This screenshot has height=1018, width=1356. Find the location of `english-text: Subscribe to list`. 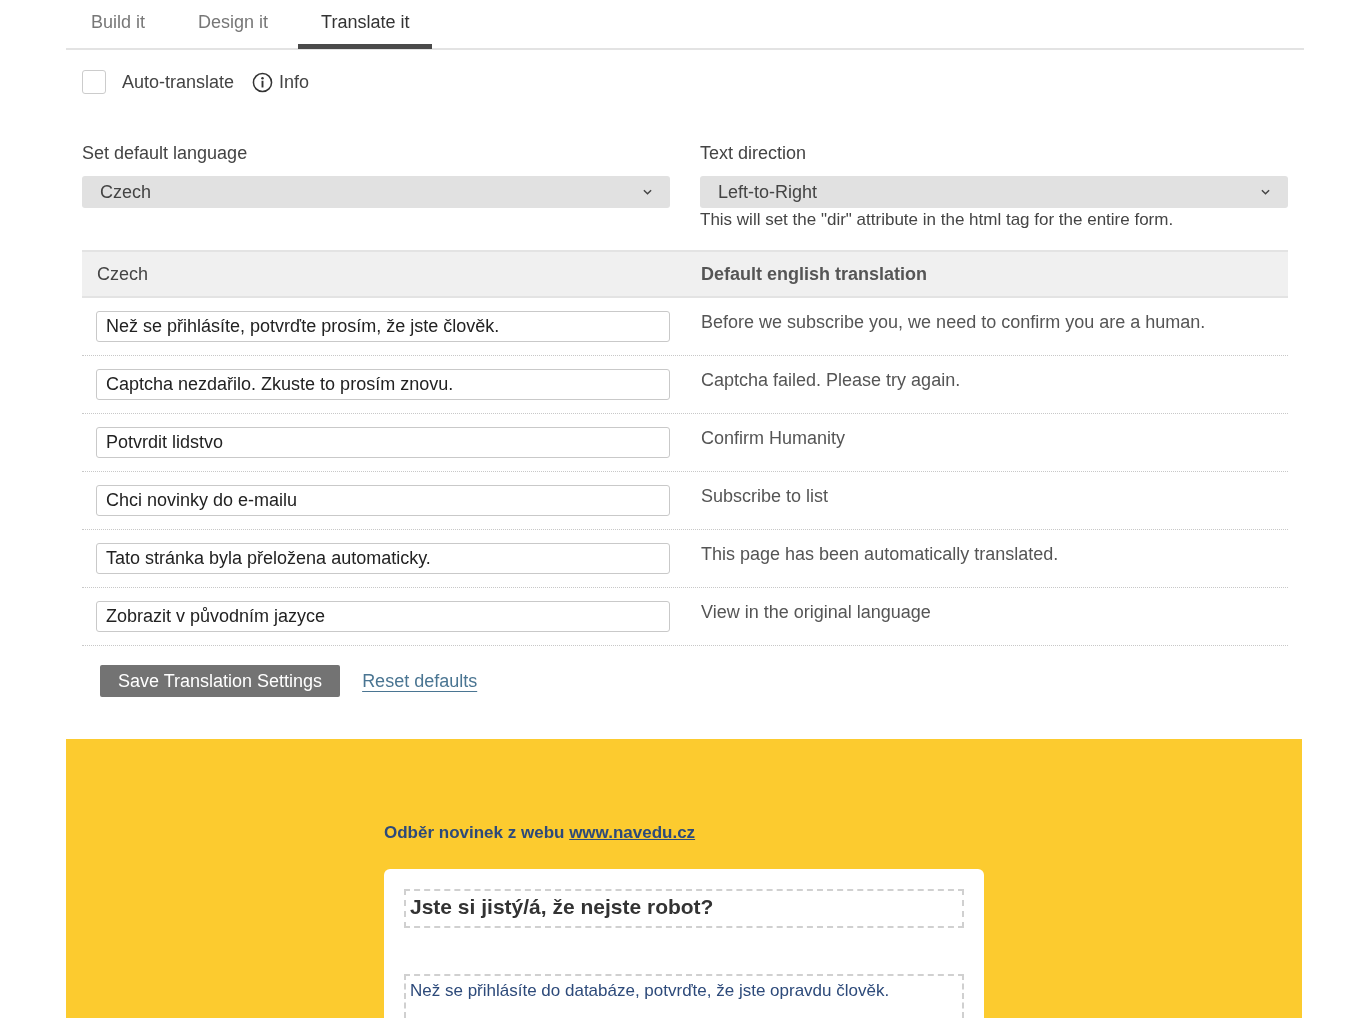

english-text: Subscribe to list is located at coordinates (765, 496).